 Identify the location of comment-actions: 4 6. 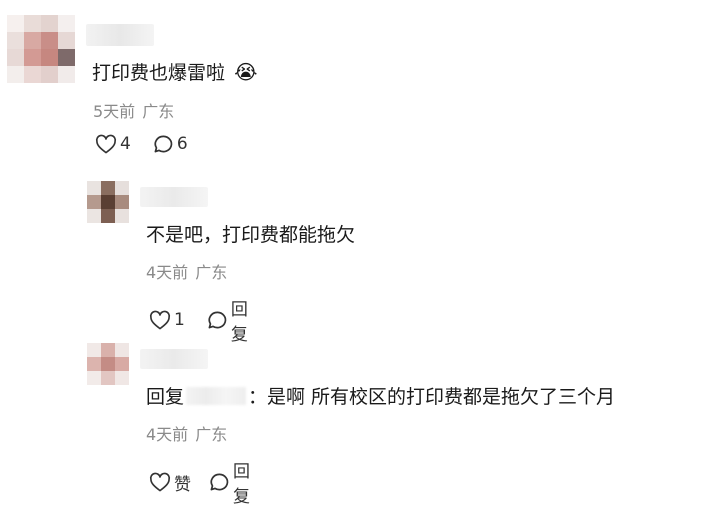
(141, 144).